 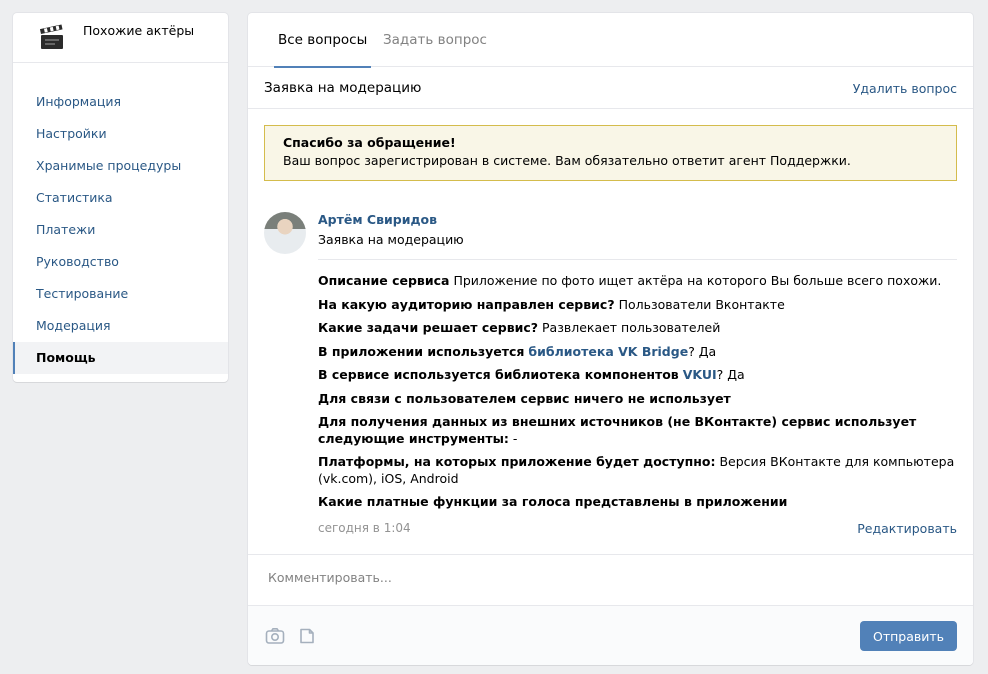 I want to click on tab-all-questions: Все вопросы, so click(x=322, y=40).